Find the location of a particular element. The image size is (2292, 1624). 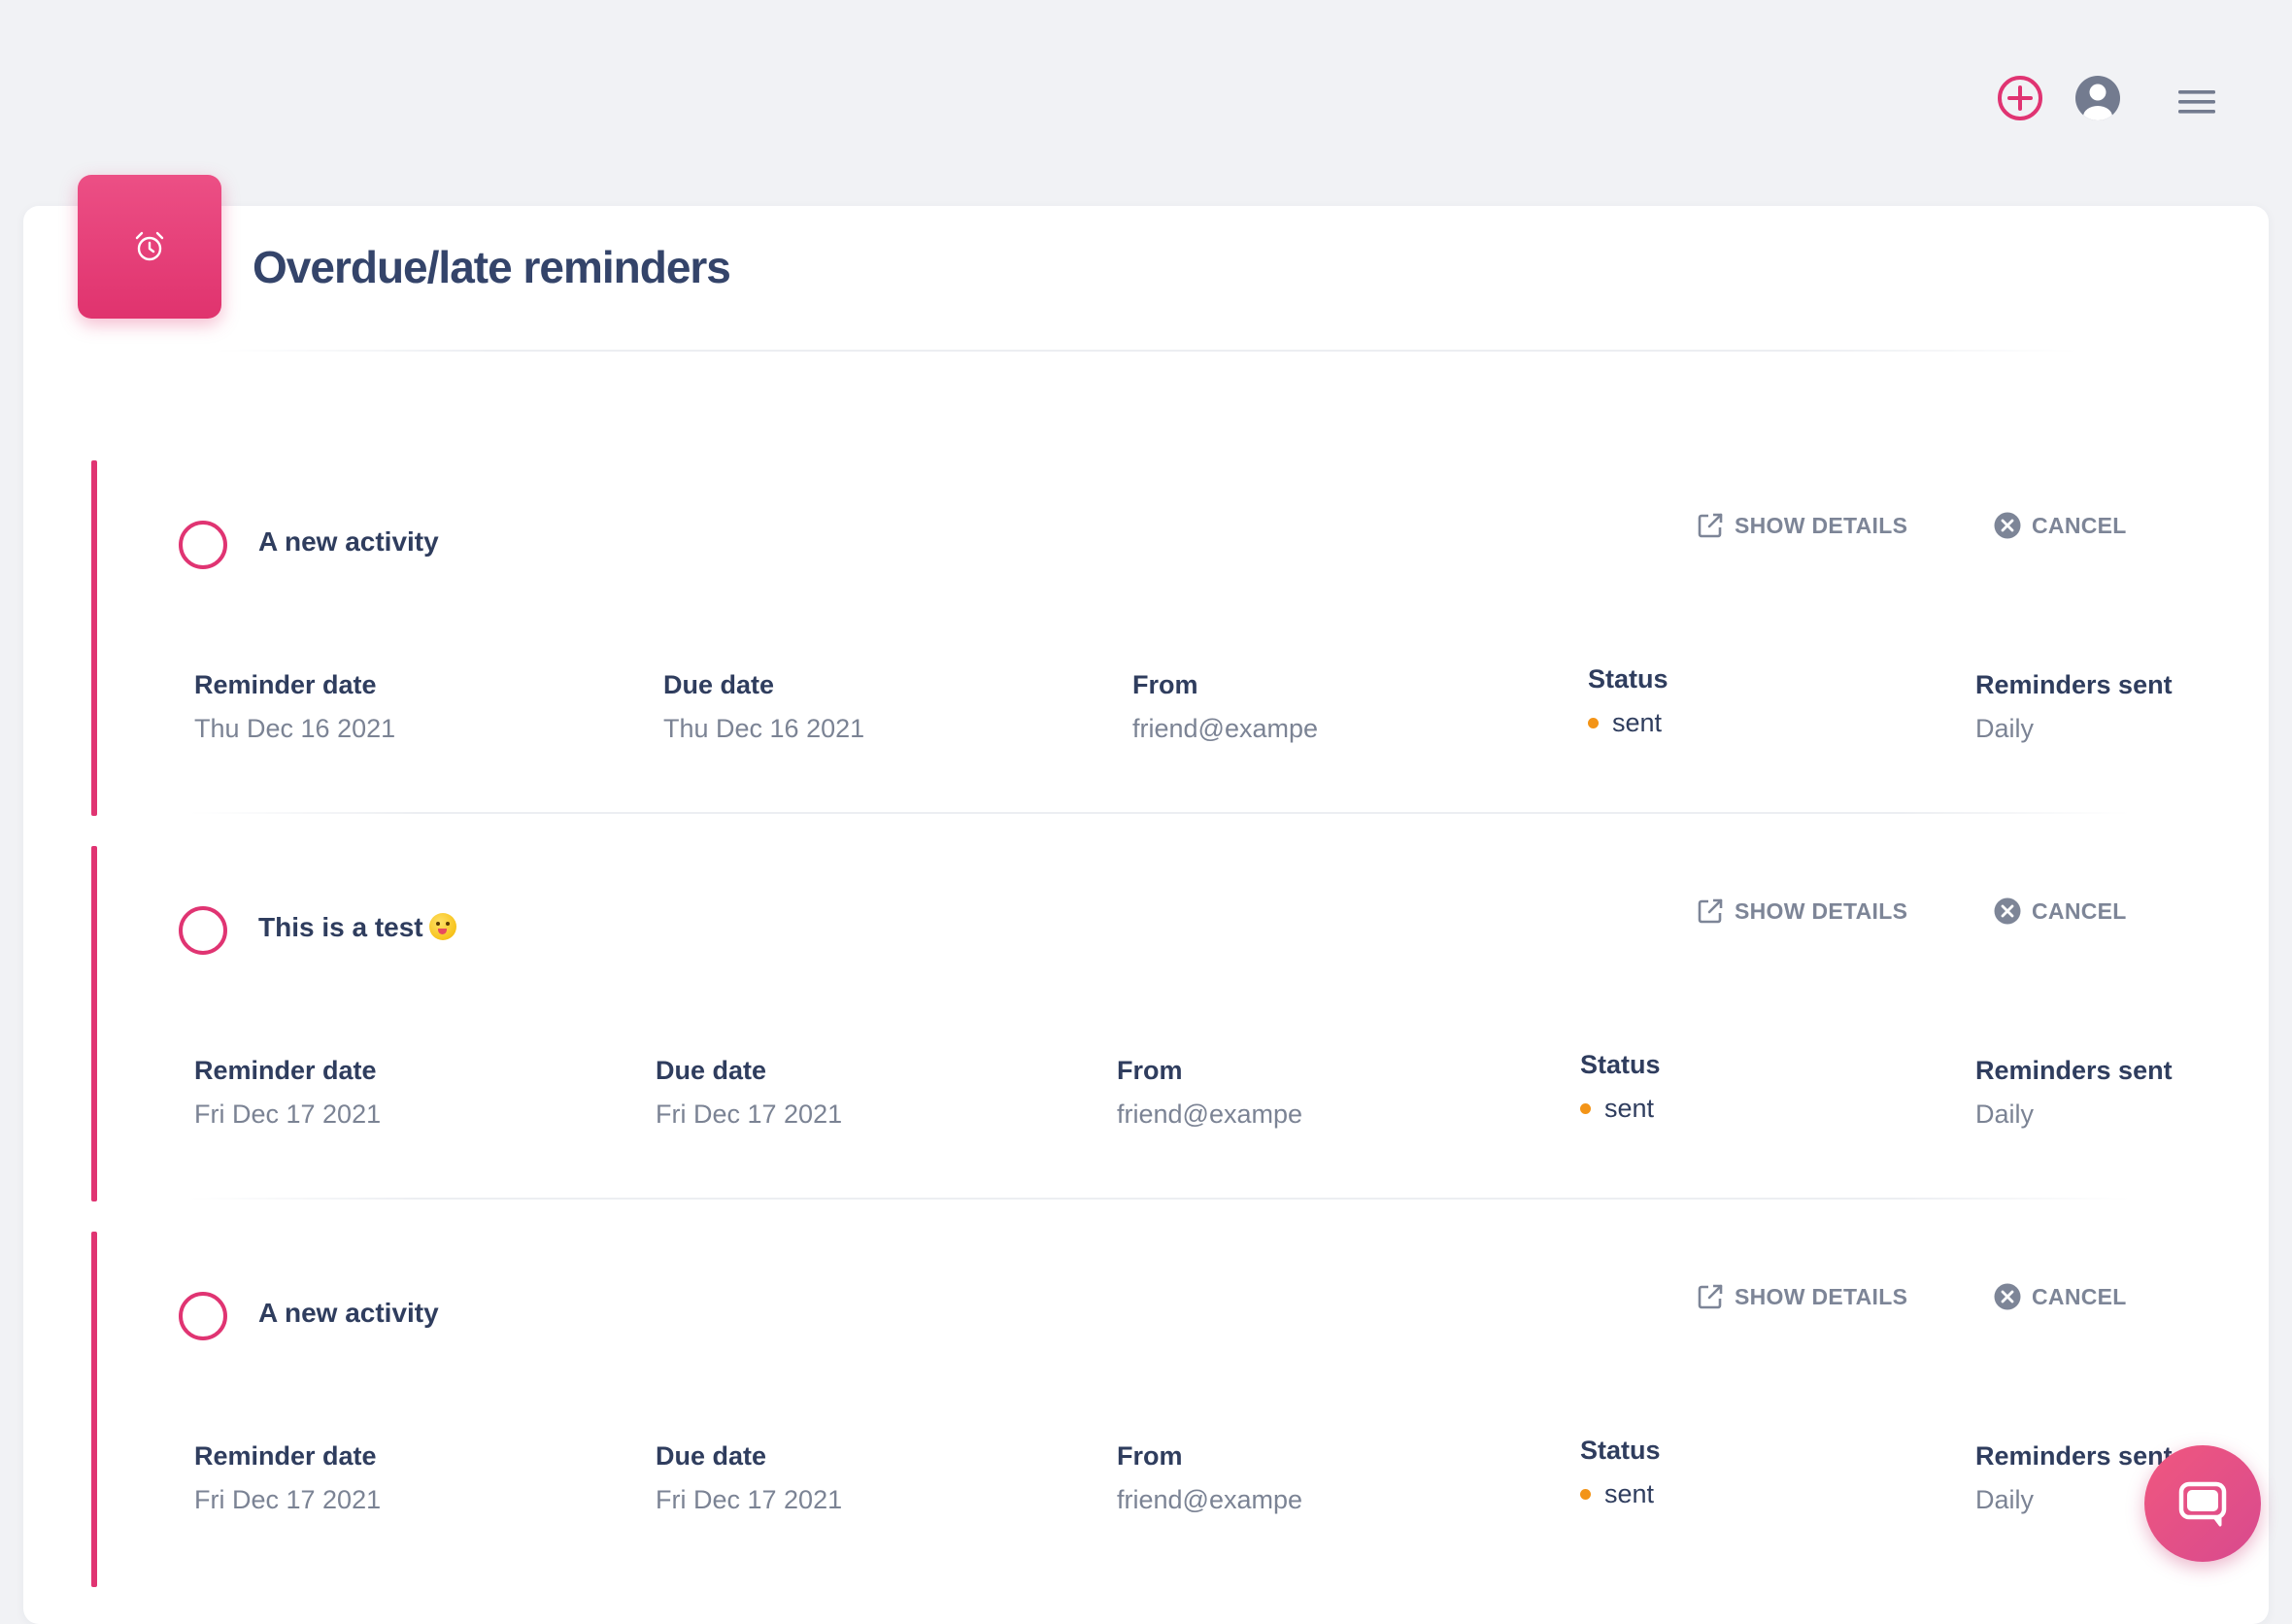

main-menu-button is located at coordinates (2197, 102).